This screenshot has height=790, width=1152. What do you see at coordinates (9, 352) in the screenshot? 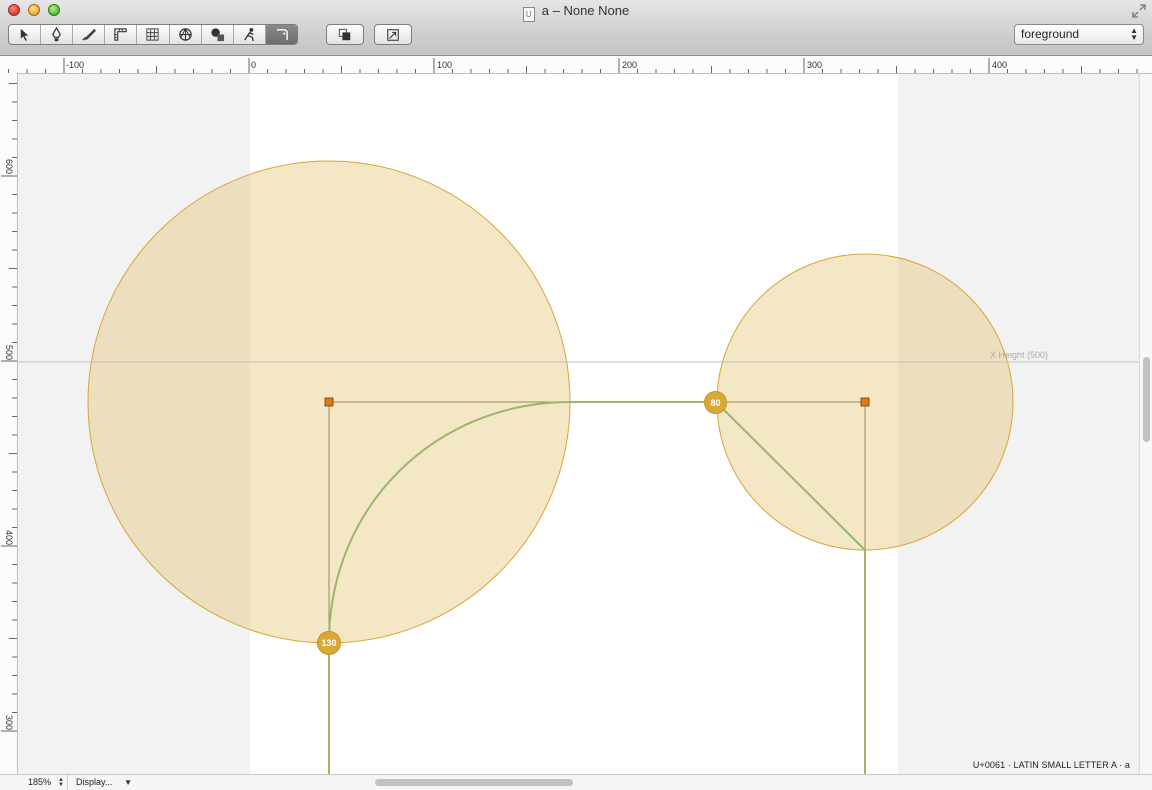
I see `ruler-label: 500` at bounding box center [9, 352].